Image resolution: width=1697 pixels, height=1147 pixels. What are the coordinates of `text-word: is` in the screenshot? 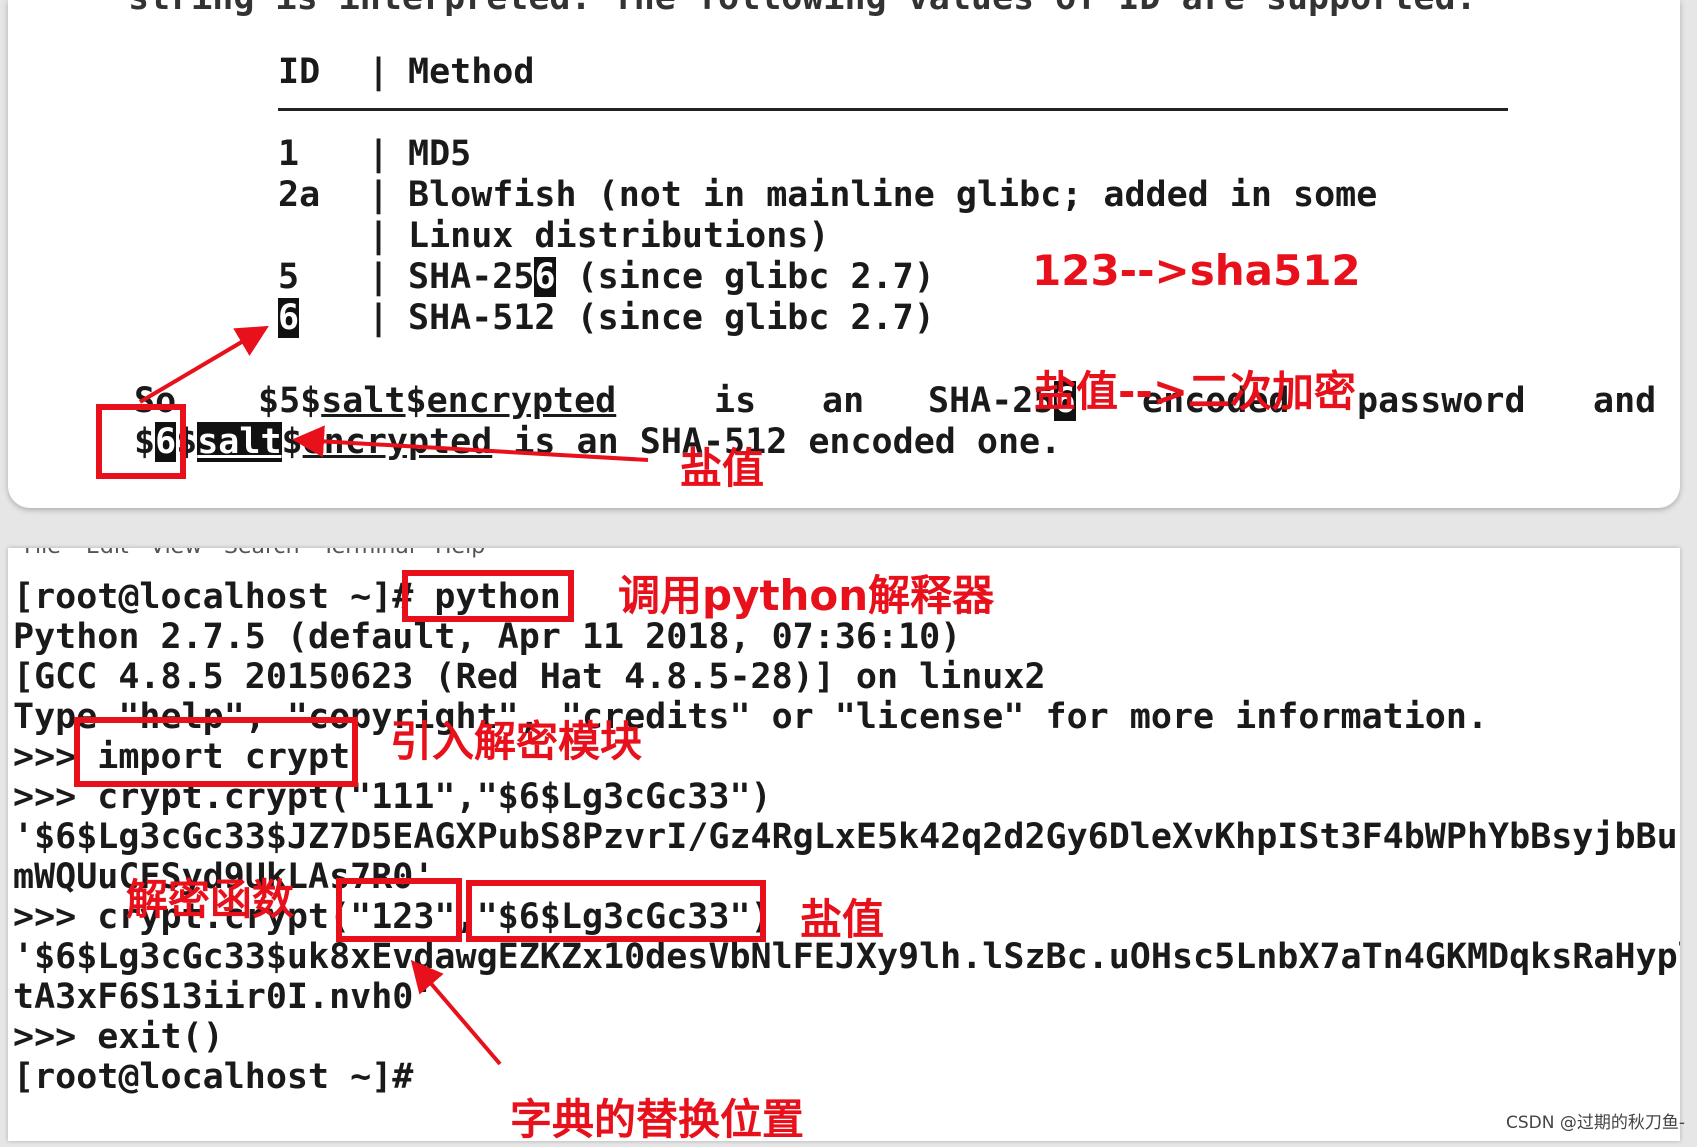 It's located at (735, 401).